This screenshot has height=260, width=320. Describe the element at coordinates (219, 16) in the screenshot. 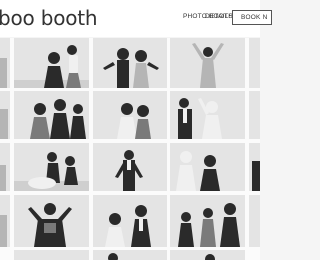

I see `nav-details: DETAILS` at that location.